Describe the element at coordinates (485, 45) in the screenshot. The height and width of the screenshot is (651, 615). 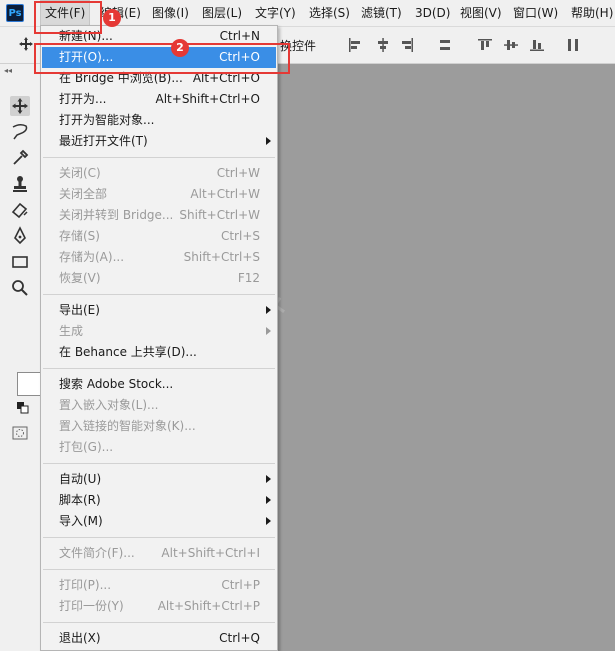
I see `align-top-icon` at that location.